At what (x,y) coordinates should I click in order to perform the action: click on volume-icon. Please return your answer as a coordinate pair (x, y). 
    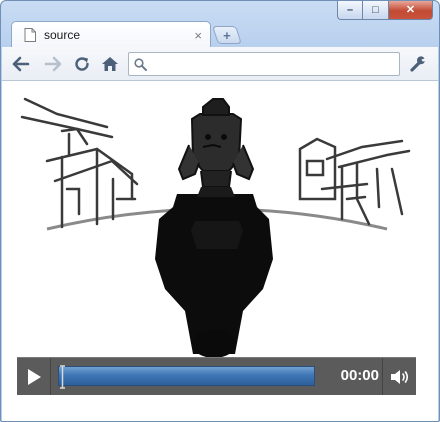
    Looking at the image, I should click on (399, 376).